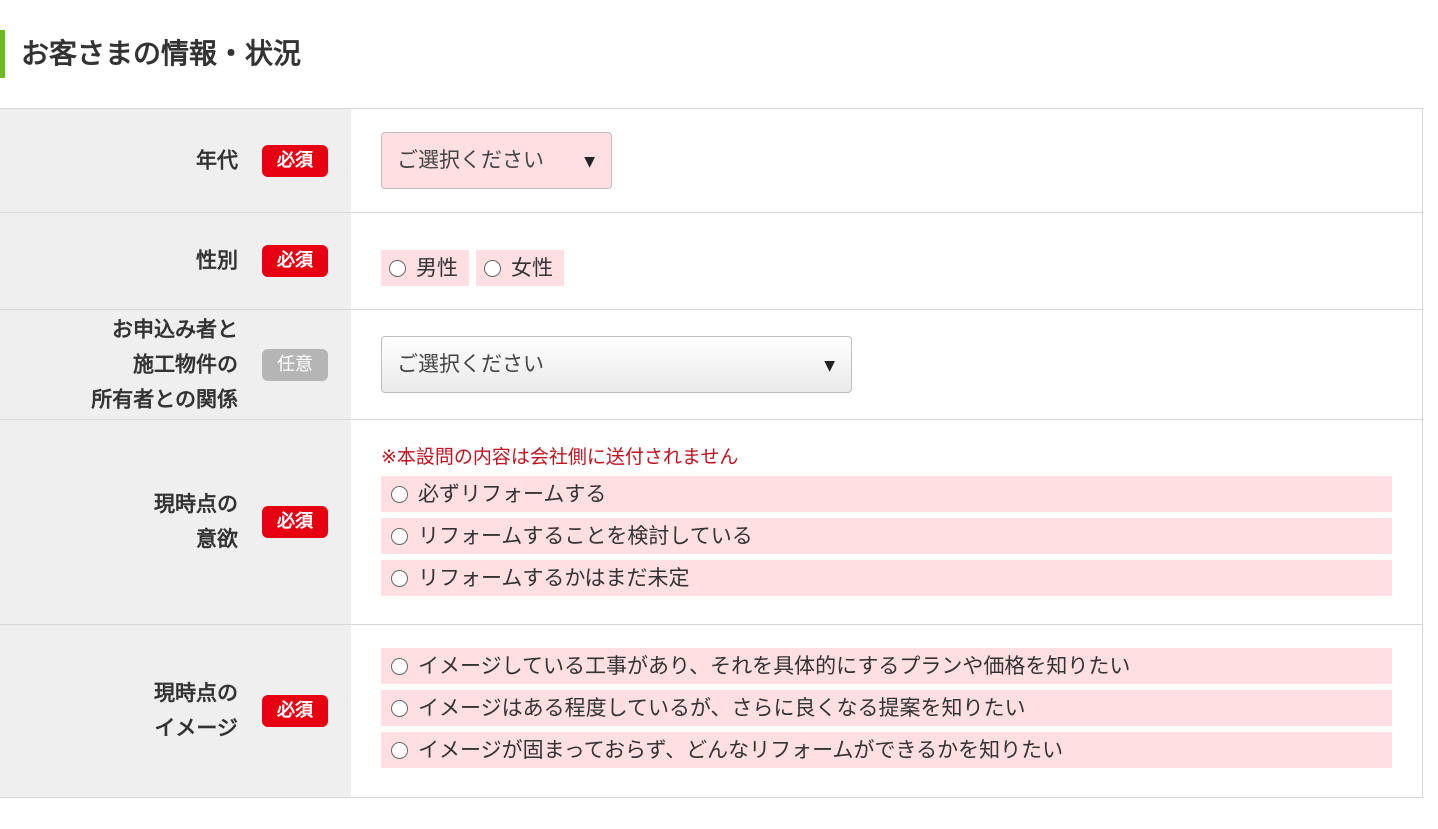 The image size is (1438, 829). I want to click on row-label-cell: お申込み者と 施工物件の 所有者との関係 任意, so click(175, 364).